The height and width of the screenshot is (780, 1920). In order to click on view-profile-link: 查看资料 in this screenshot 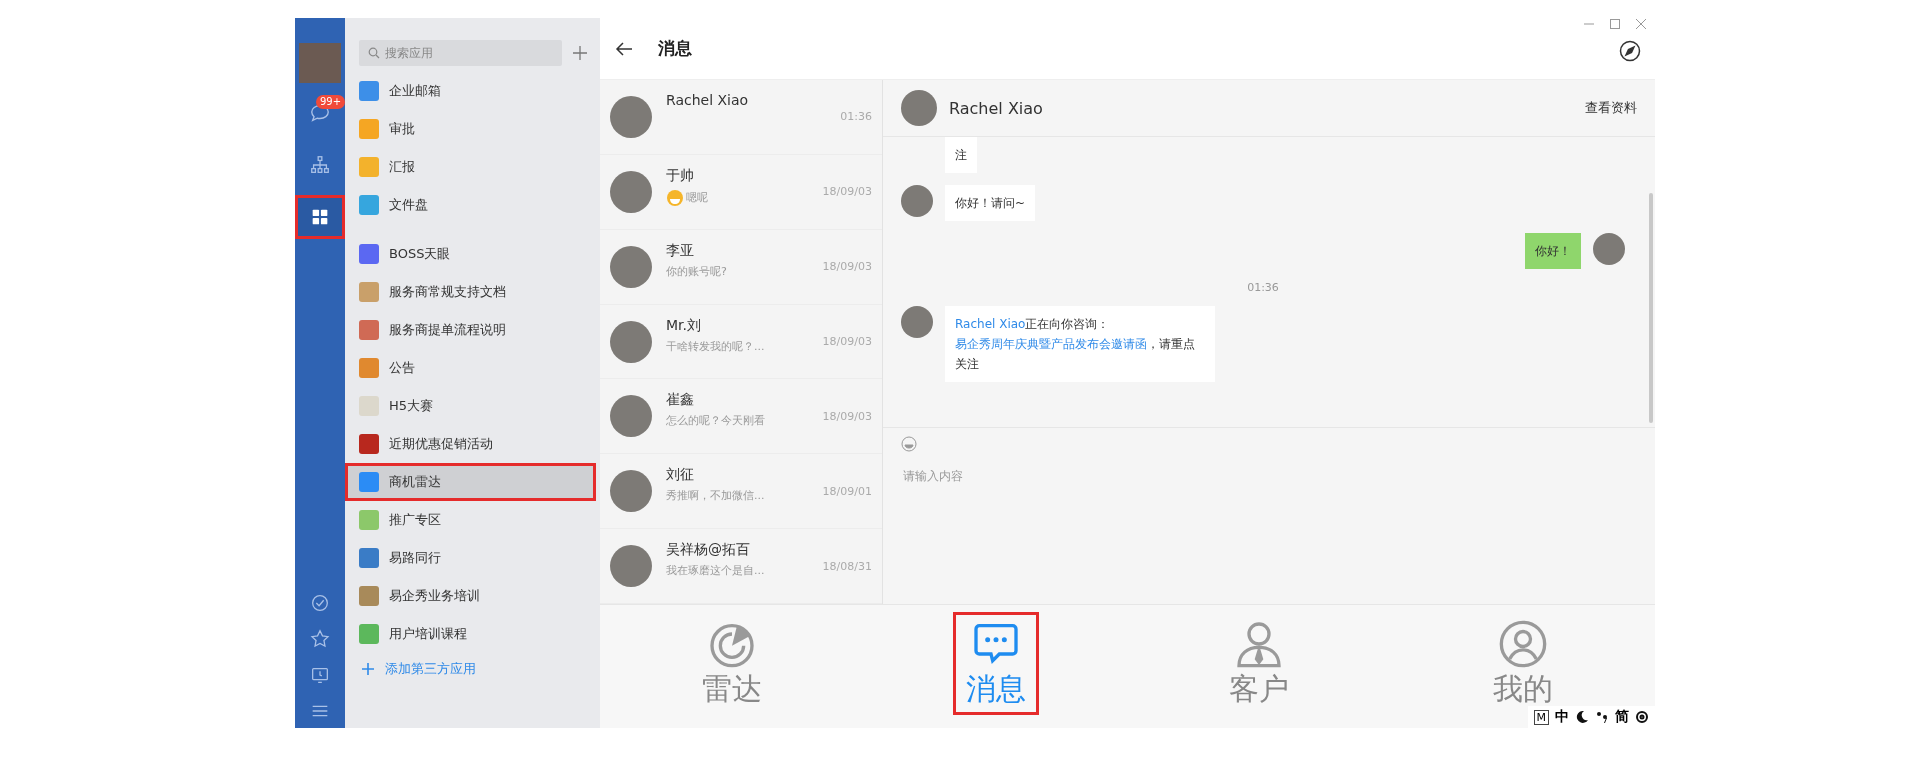, I will do `click(1611, 108)`.